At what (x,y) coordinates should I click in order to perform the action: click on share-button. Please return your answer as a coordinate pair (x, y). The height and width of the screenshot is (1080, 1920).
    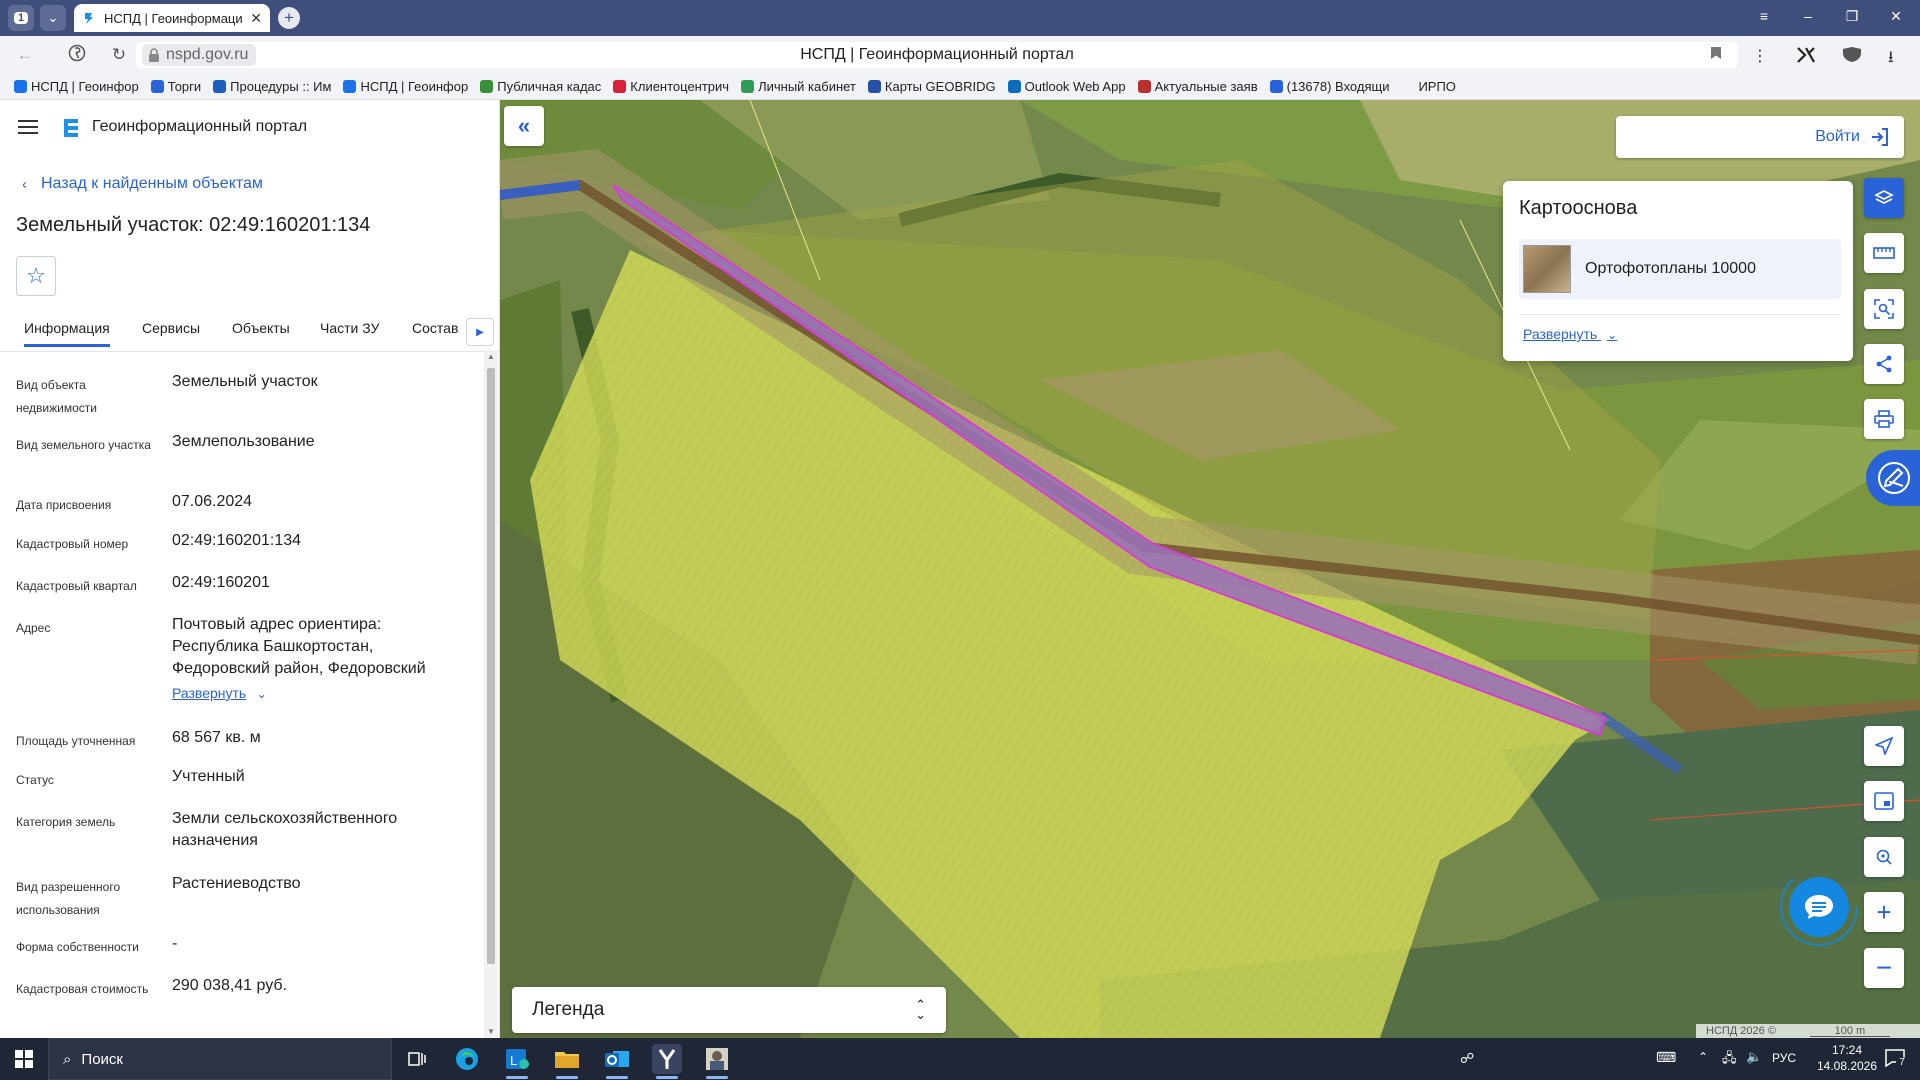
    Looking at the image, I should click on (1884, 364).